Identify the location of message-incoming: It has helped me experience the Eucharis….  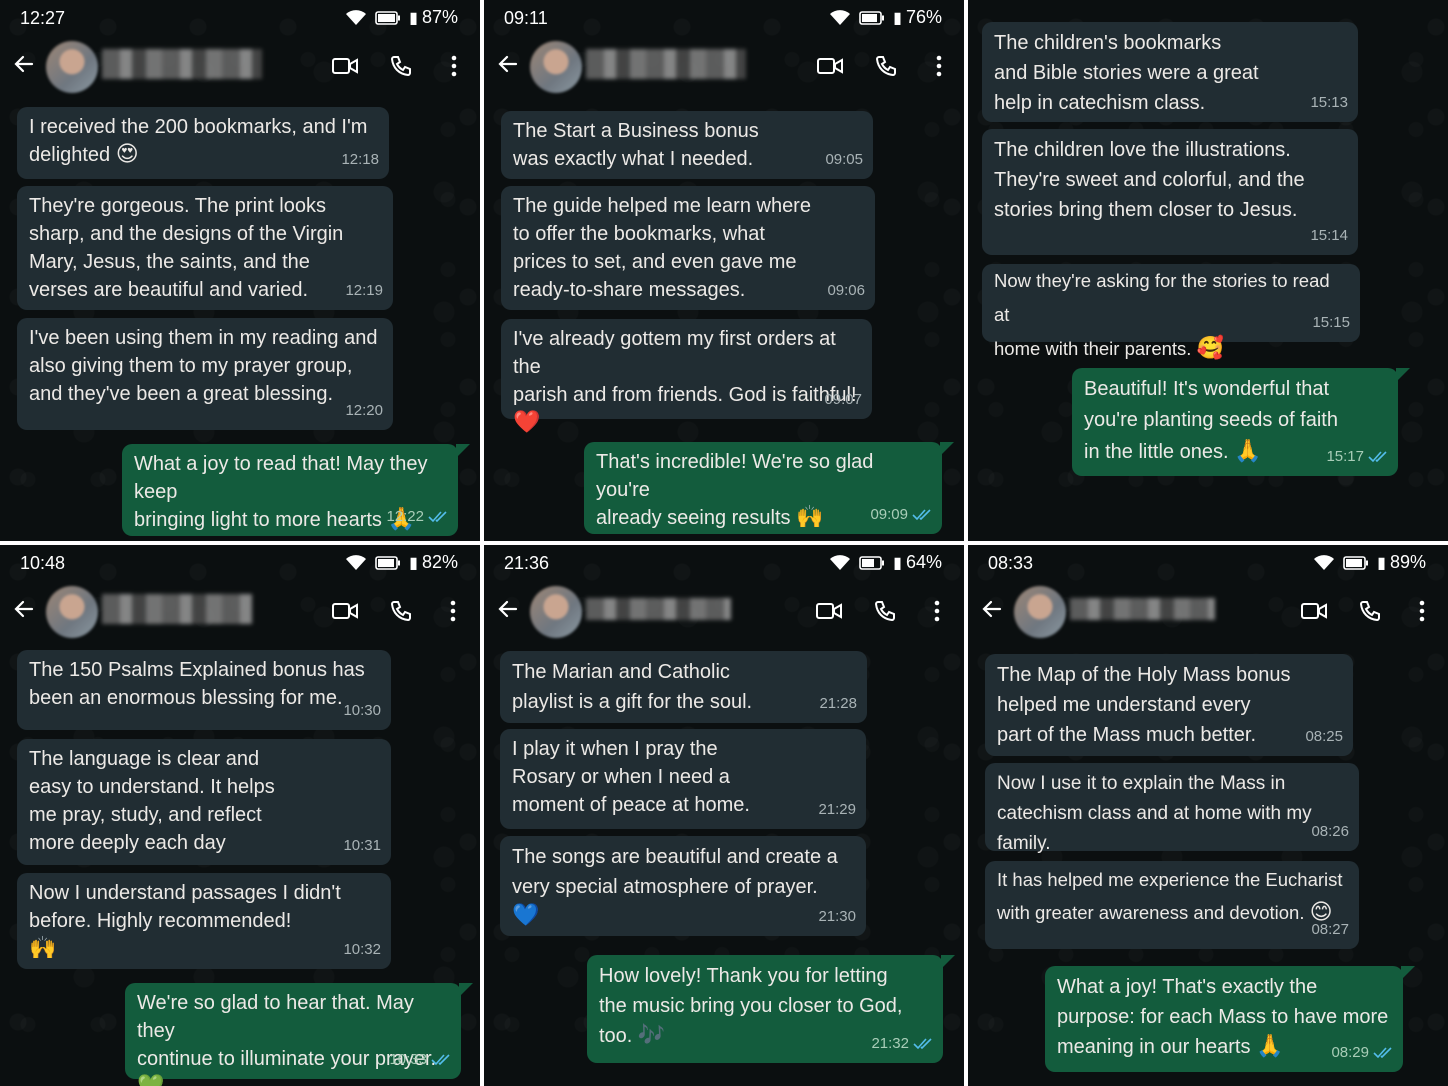
(1172, 905).